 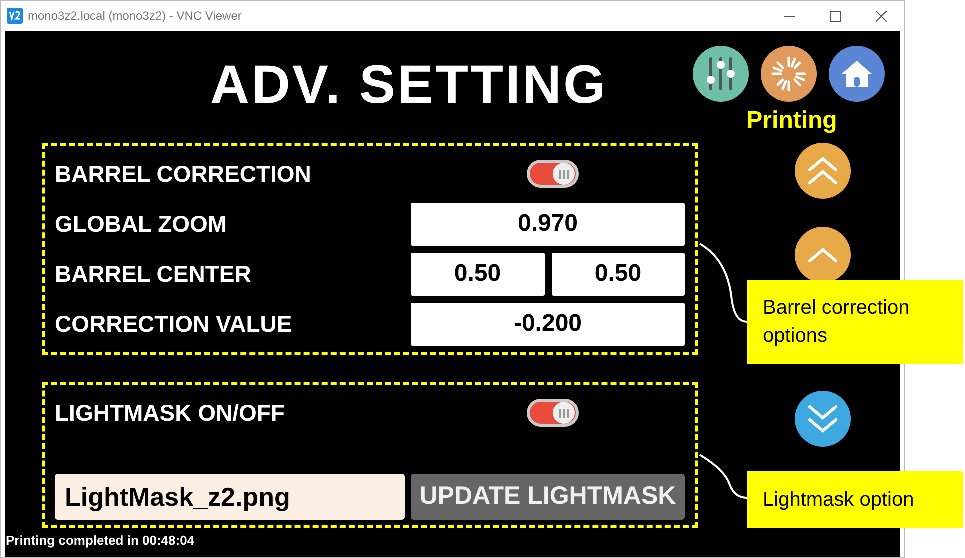 What do you see at coordinates (789, 74) in the screenshot?
I see `spinner-icon` at bounding box center [789, 74].